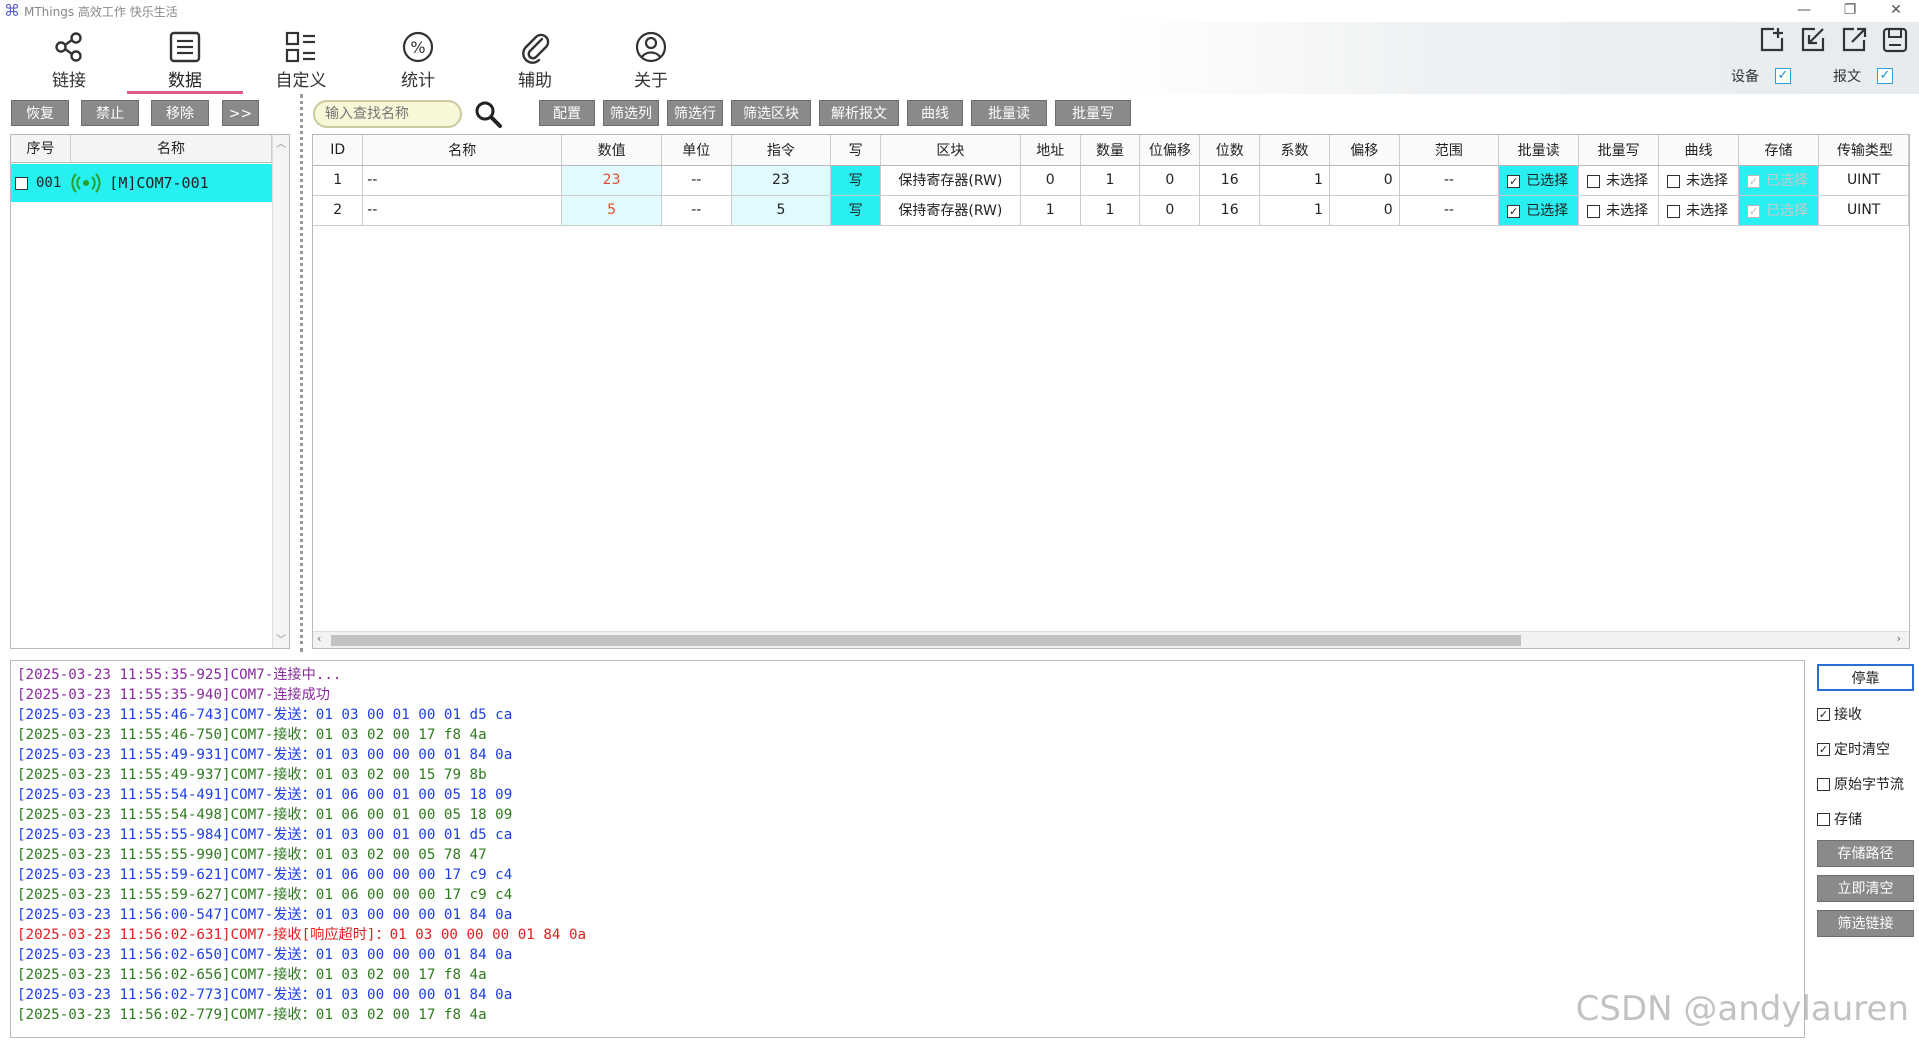 The image size is (1919, 1041). I want to click on device-checkbox: ✓, so click(1783, 76).